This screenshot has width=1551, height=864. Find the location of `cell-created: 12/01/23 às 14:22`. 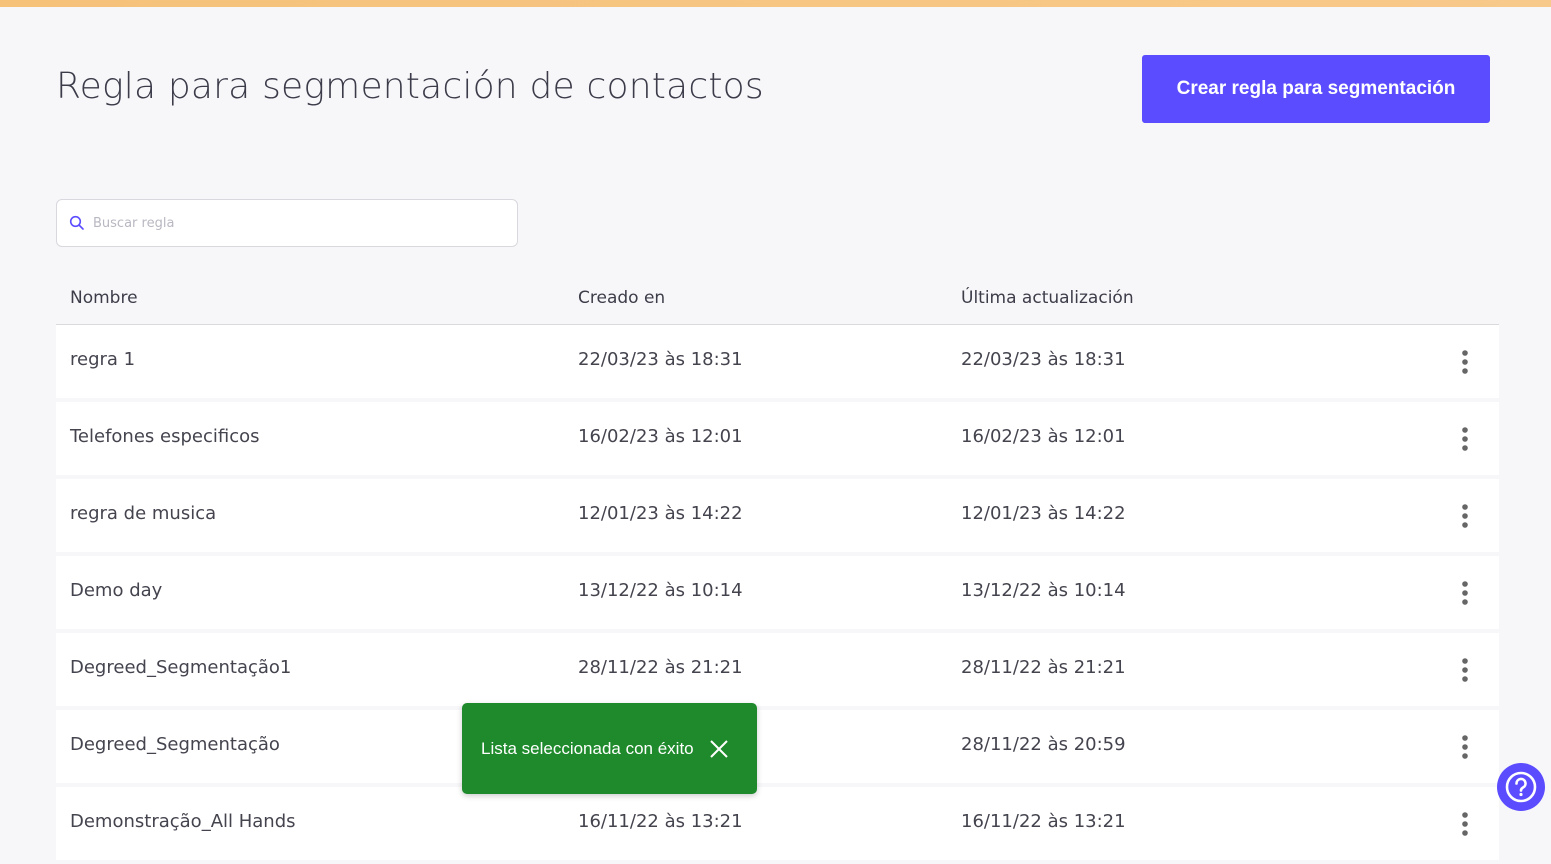

cell-created: 12/01/23 às 14:22 is located at coordinates (660, 513).